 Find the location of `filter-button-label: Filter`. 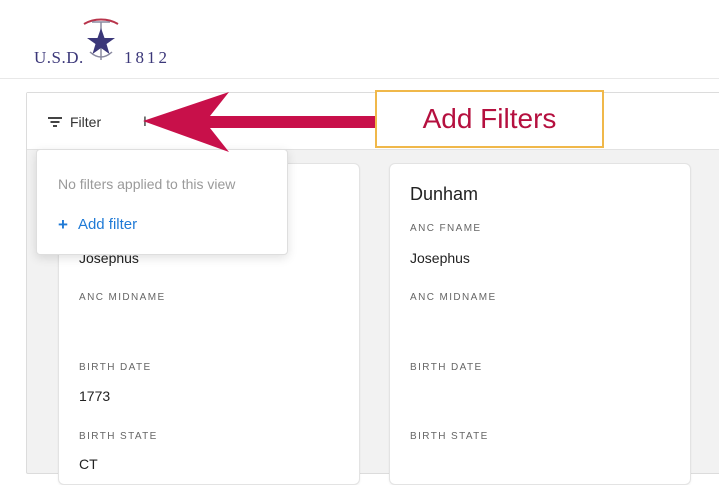

filter-button-label: Filter is located at coordinates (86, 122).